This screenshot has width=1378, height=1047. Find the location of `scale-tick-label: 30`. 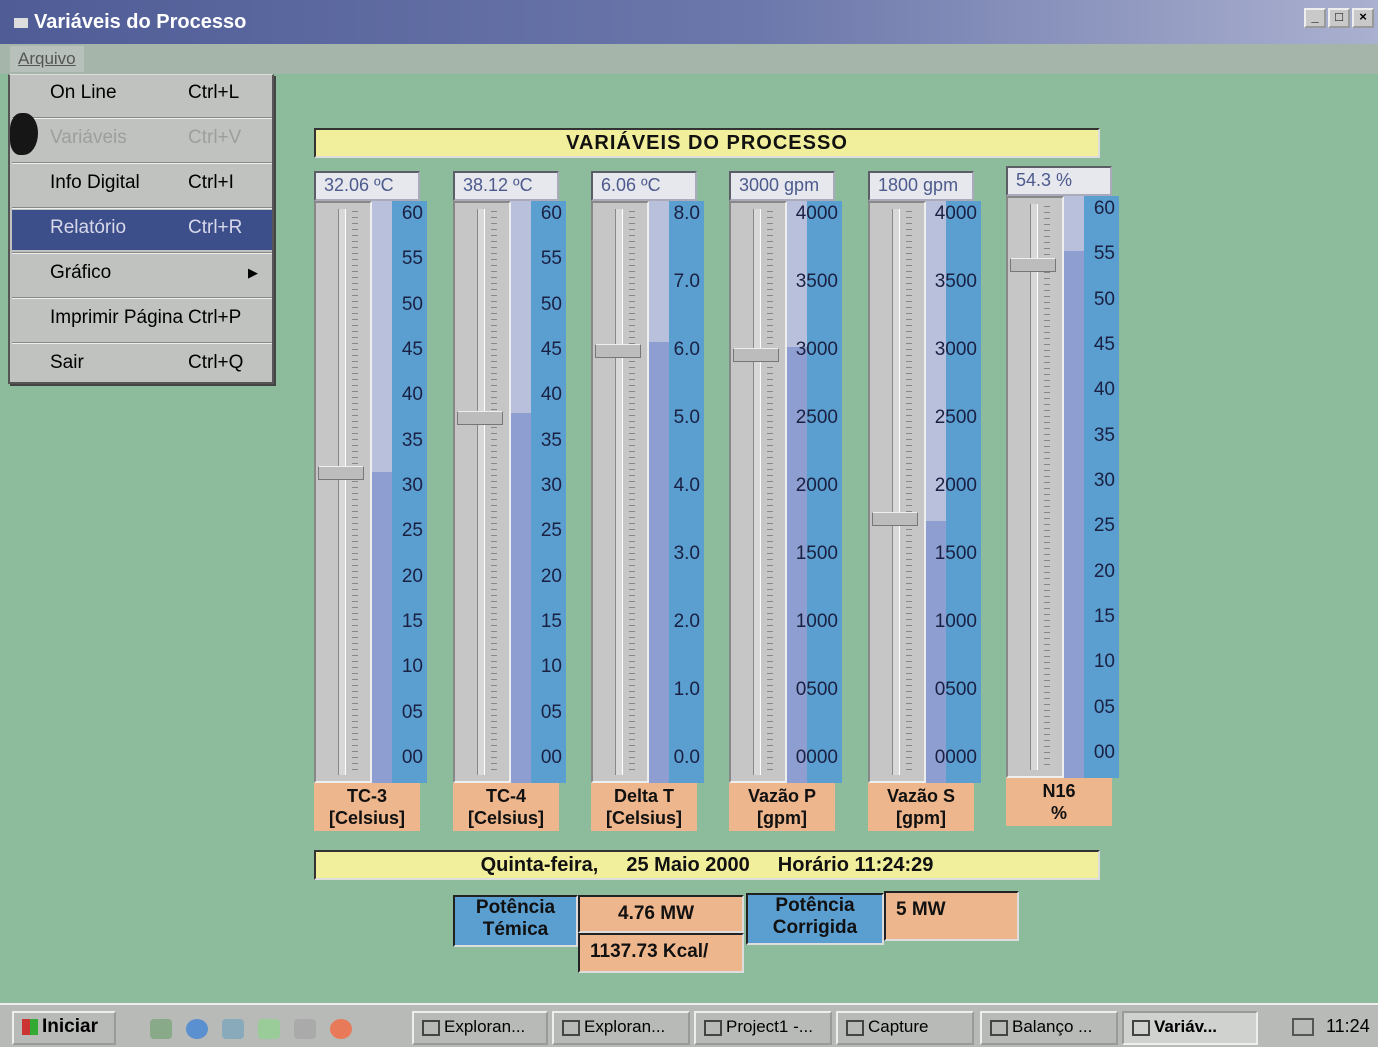

scale-tick-label: 30 is located at coordinates (551, 485).